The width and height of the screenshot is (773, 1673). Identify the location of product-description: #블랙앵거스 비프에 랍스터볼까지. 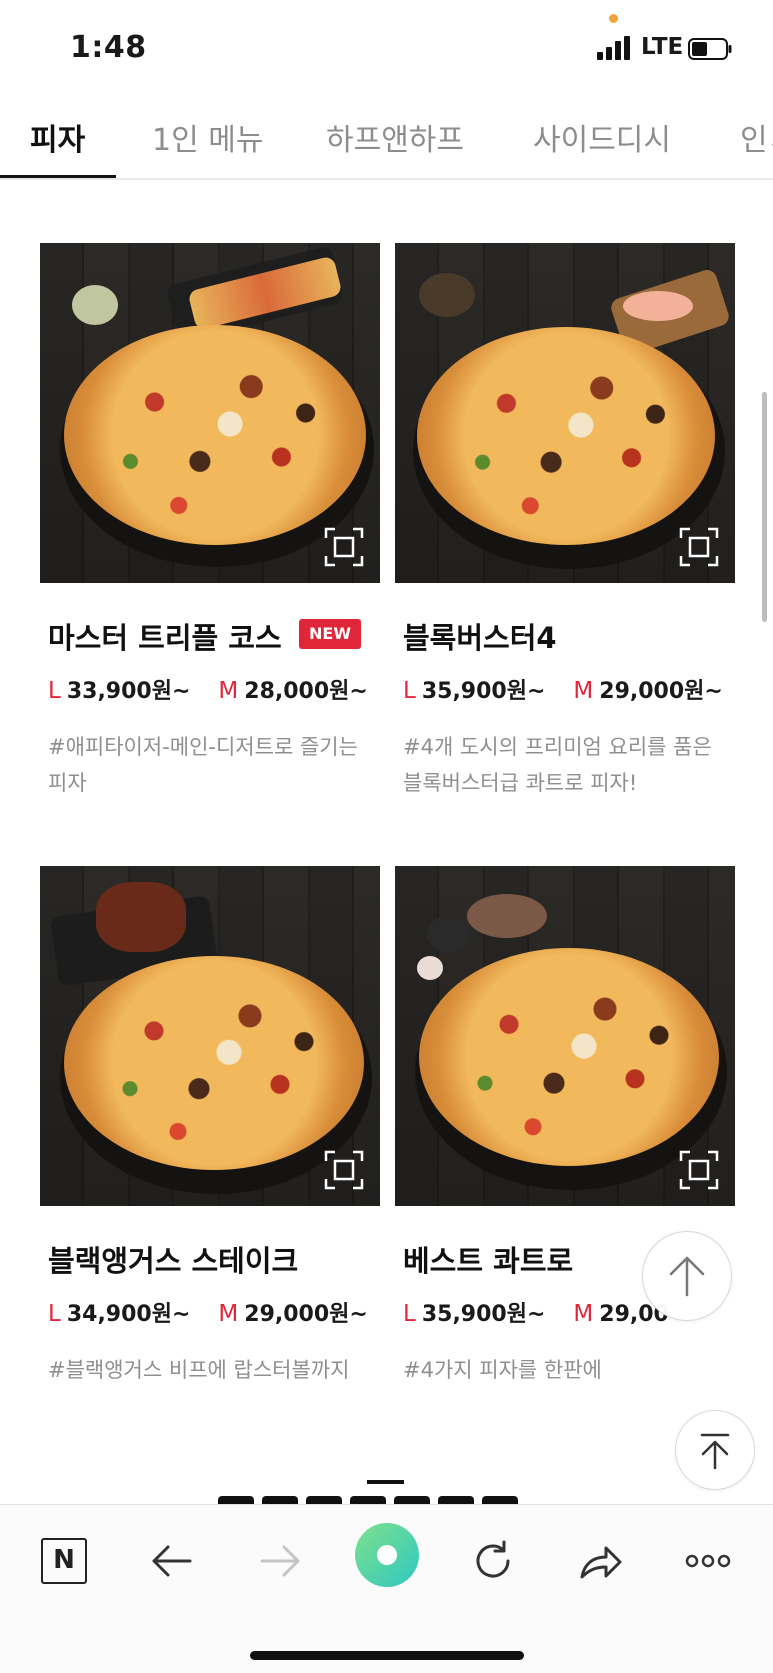
(199, 1370).